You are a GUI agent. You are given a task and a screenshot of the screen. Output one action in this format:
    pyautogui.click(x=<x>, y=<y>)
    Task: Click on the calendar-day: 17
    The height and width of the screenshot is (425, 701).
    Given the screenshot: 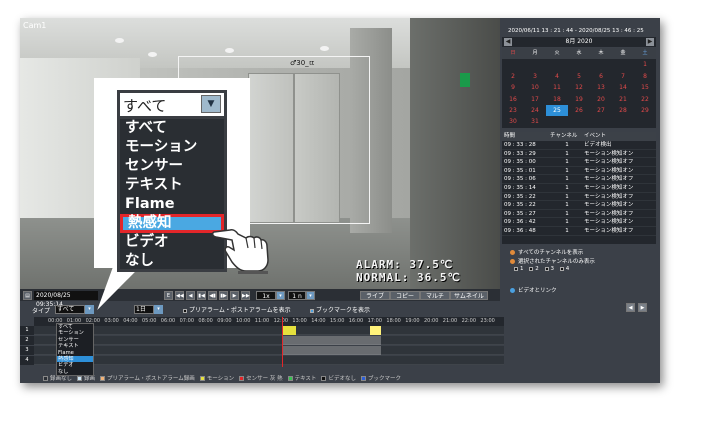 What is the action you would take?
    pyautogui.click(x=535, y=99)
    